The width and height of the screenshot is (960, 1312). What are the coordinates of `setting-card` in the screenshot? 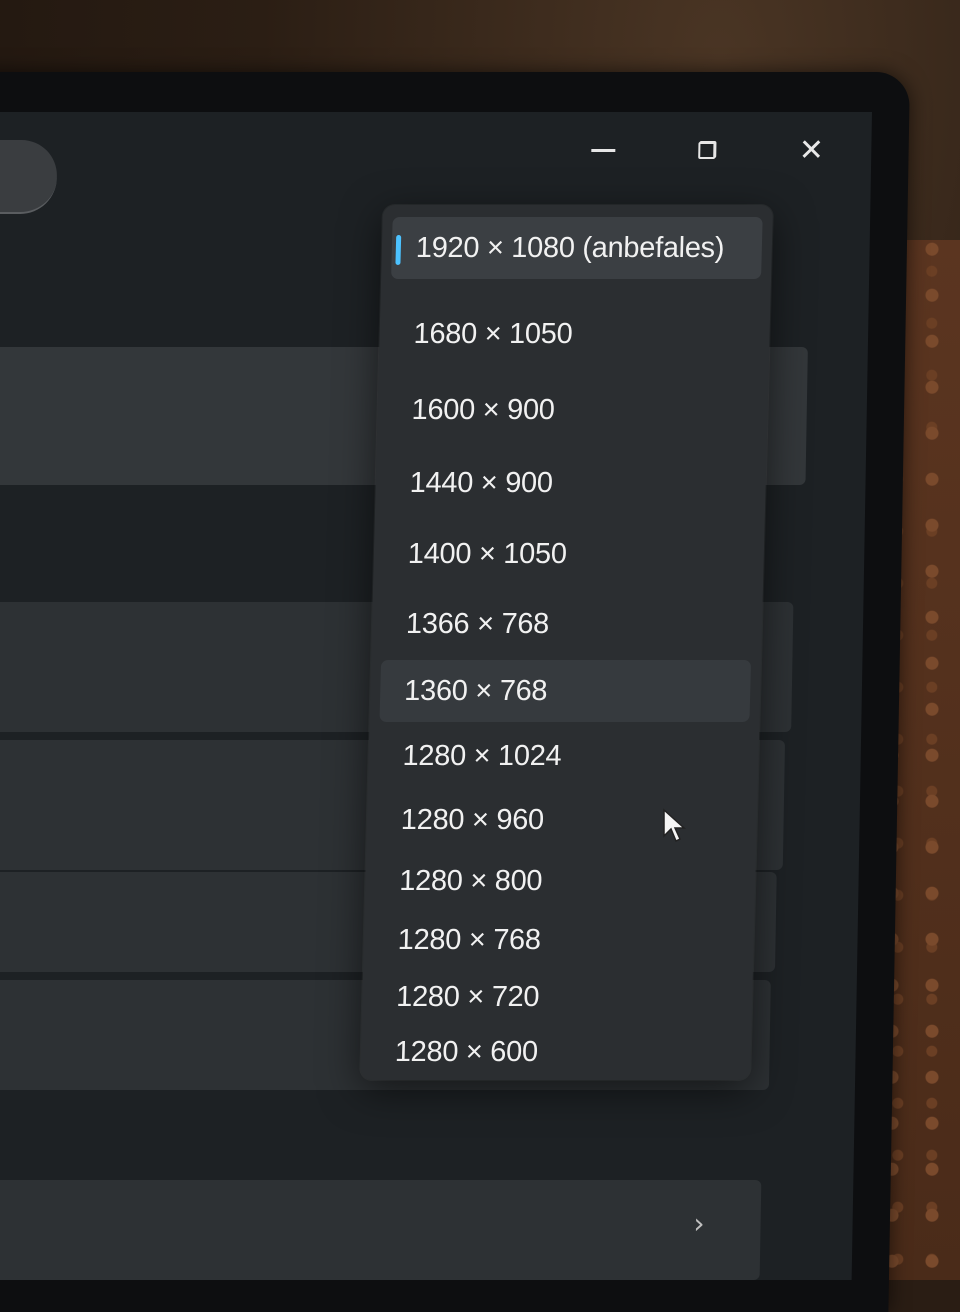 It's located at (381, 1230).